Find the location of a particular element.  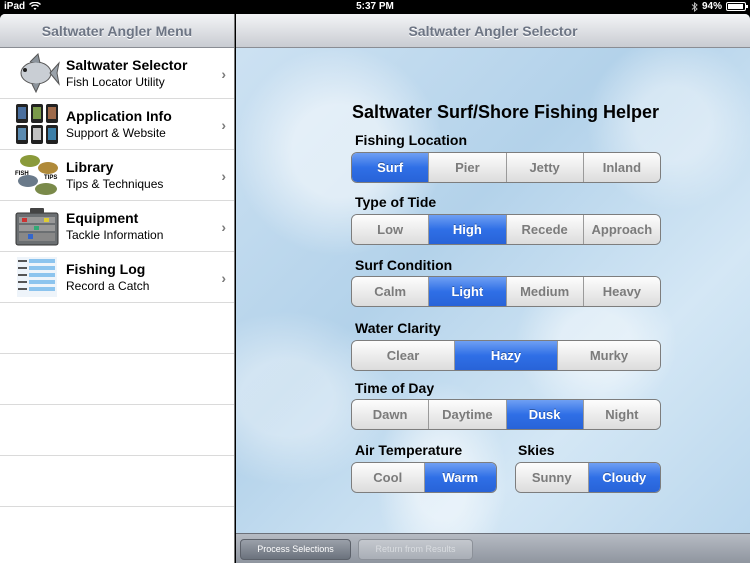

fish-icon is located at coordinates (37, 73).